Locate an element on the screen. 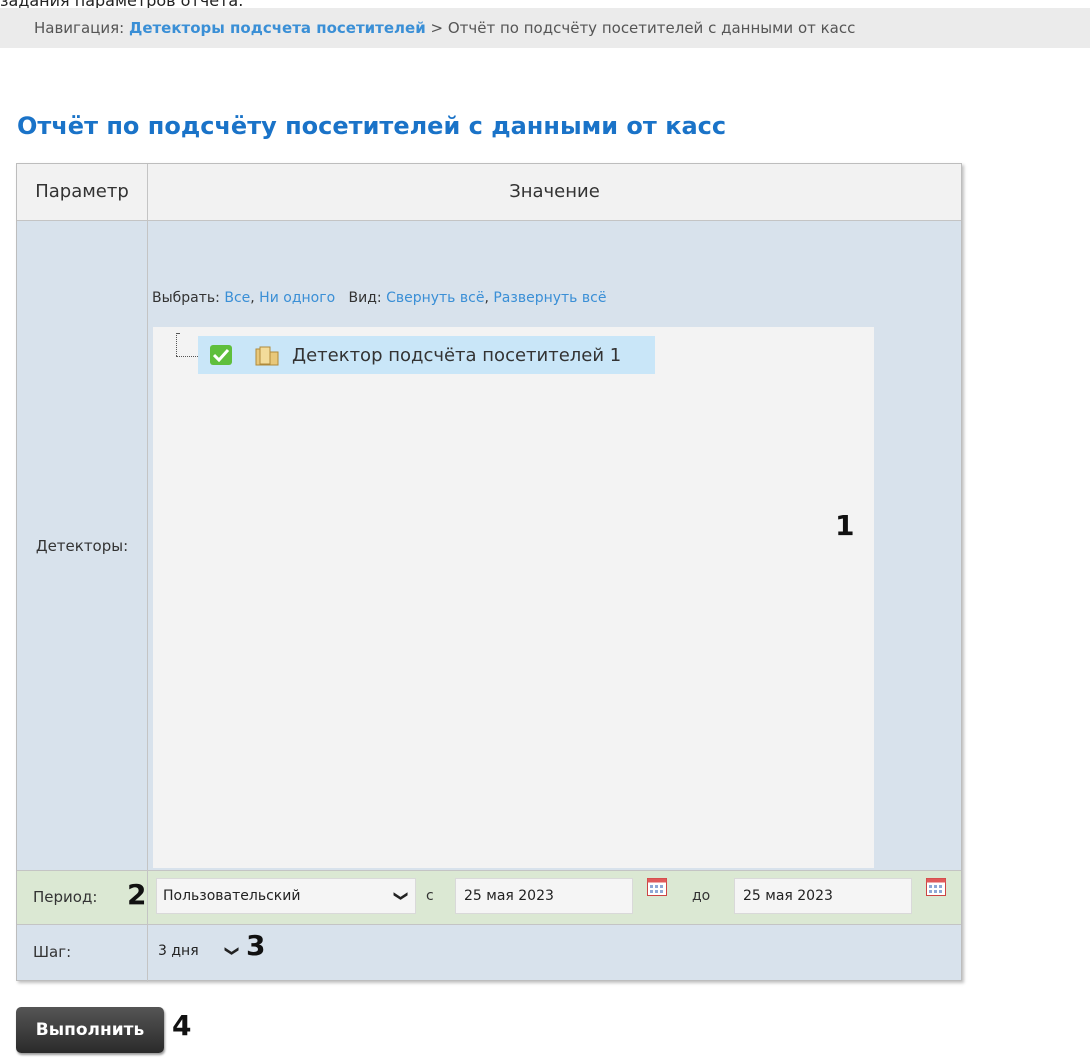  detectors-label: Детекторы: is located at coordinates (82, 545).